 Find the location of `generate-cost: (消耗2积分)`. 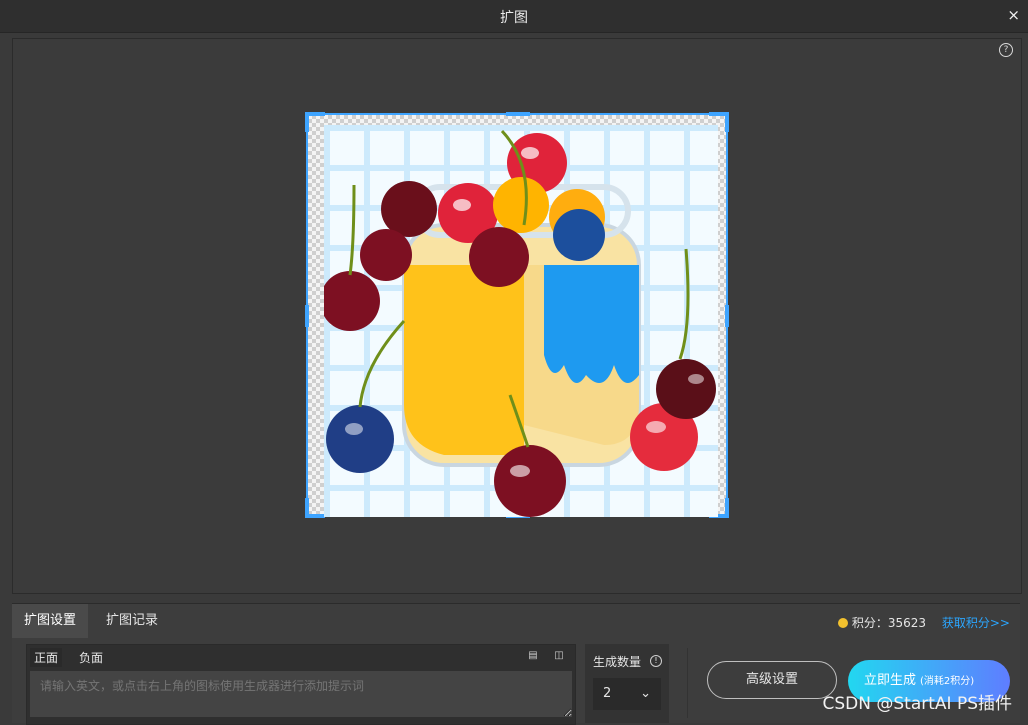

generate-cost: (消耗2积分) is located at coordinates (947, 681).